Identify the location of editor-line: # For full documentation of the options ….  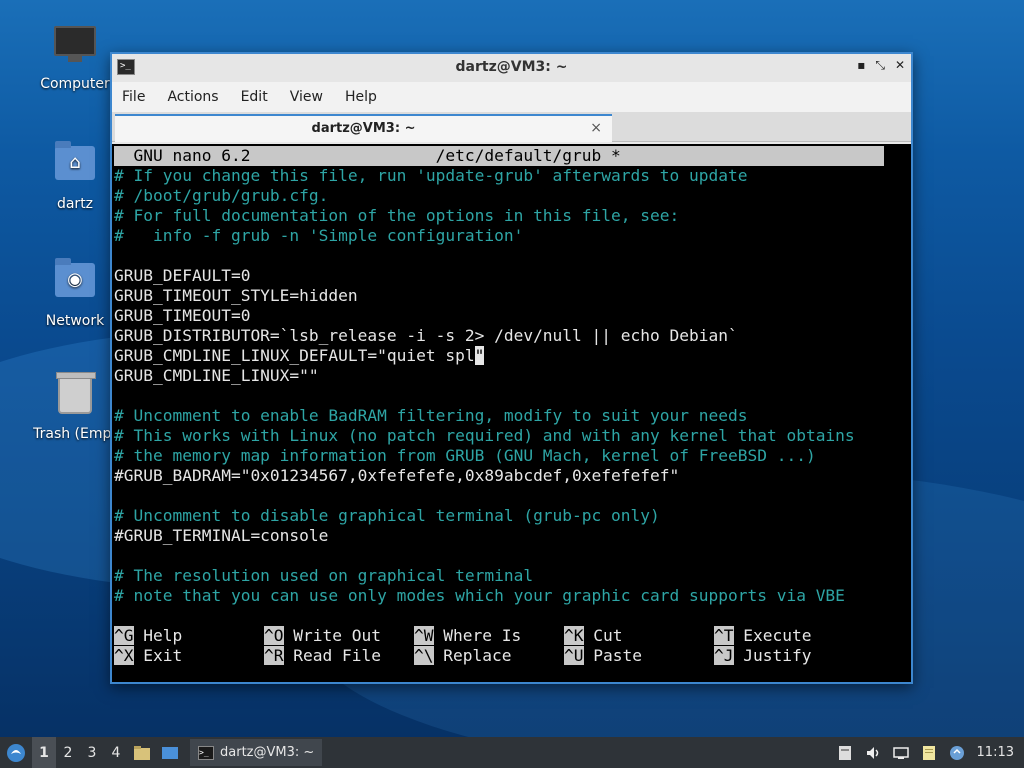
(396, 216).